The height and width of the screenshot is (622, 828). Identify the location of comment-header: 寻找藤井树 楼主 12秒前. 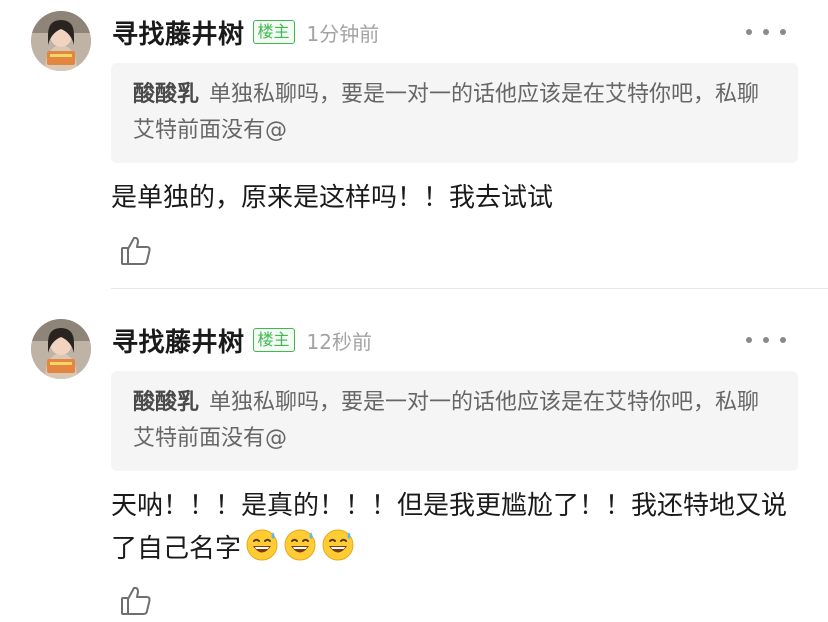
(242, 340).